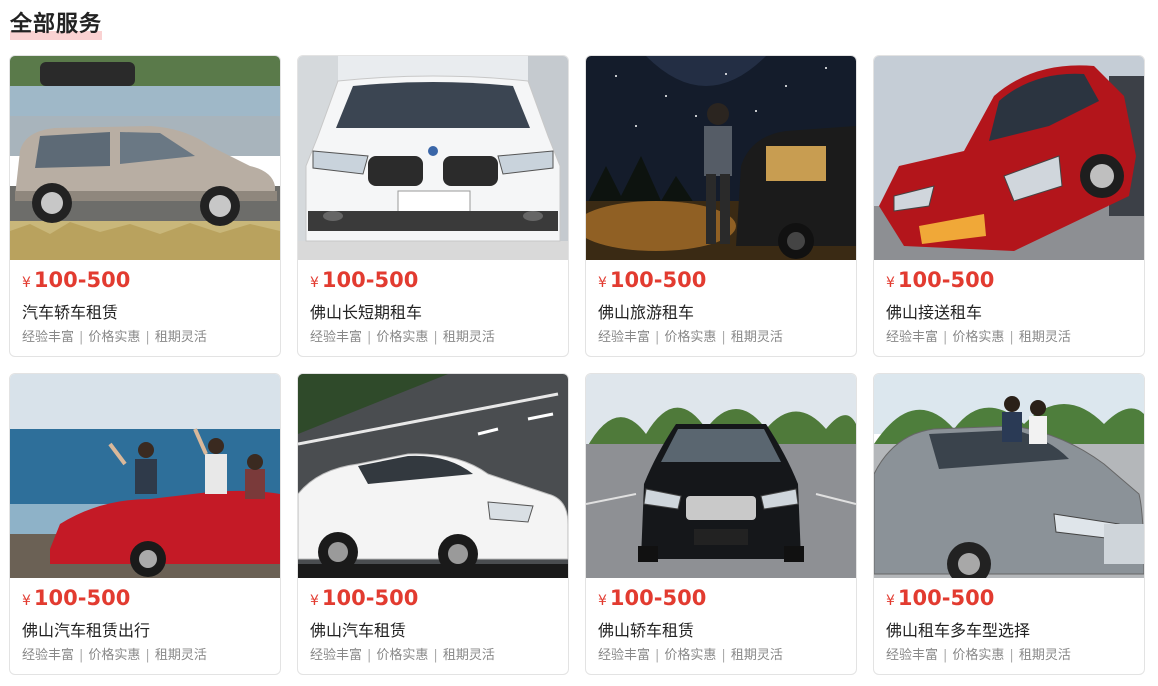 The height and width of the screenshot is (686, 1158). I want to click on service-card: ¥100-500 汽车轿车租赁 经验丰富 | 价格实惠 | 租期灵活, so click(145, 206).